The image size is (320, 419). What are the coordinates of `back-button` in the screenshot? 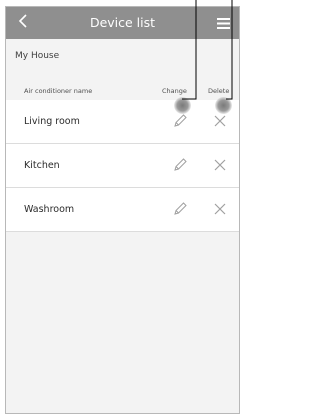 It's located at (23, 23).